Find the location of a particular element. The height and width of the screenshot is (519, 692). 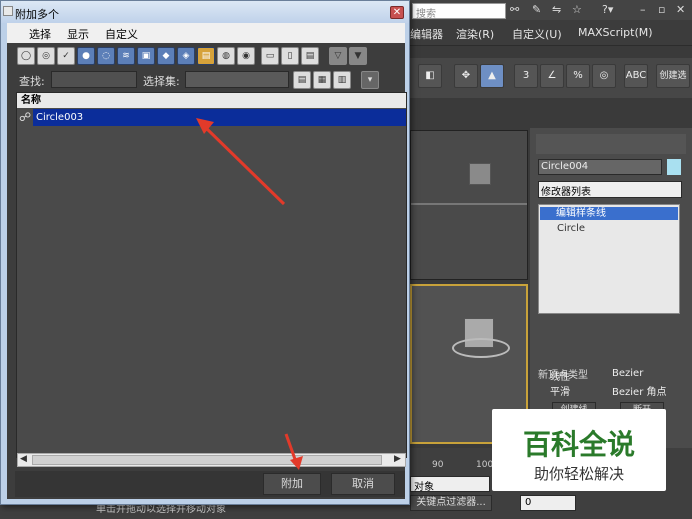

dropdown-arrow-icon: ▾ is located at coordinates (370, 80).